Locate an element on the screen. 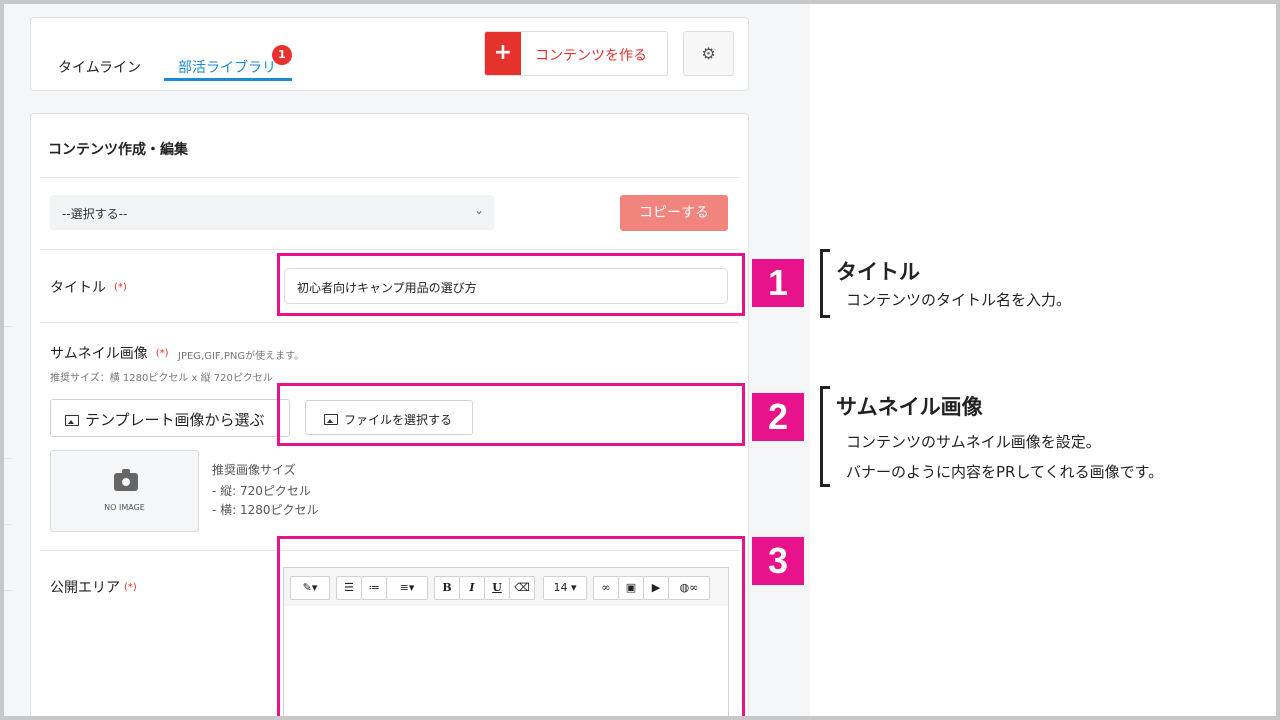 This screenshot has height=720, width=1280. annotation-number-2: 2 is located at coordinates (778, 417).